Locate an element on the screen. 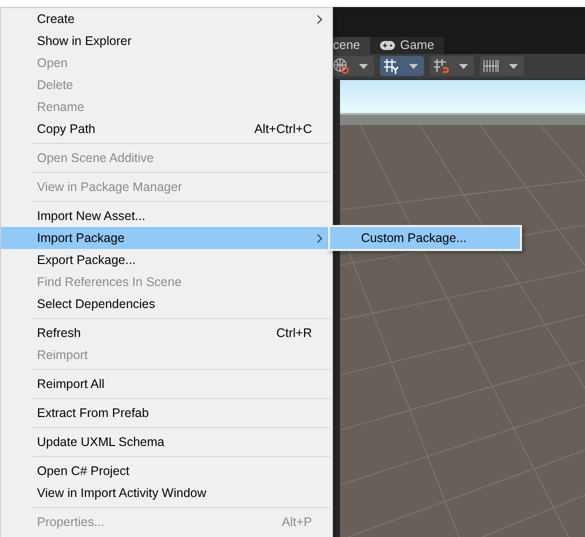 The image size is (585, 537). menu-item: Update UXML Schema is located at coordinates (166, 442).